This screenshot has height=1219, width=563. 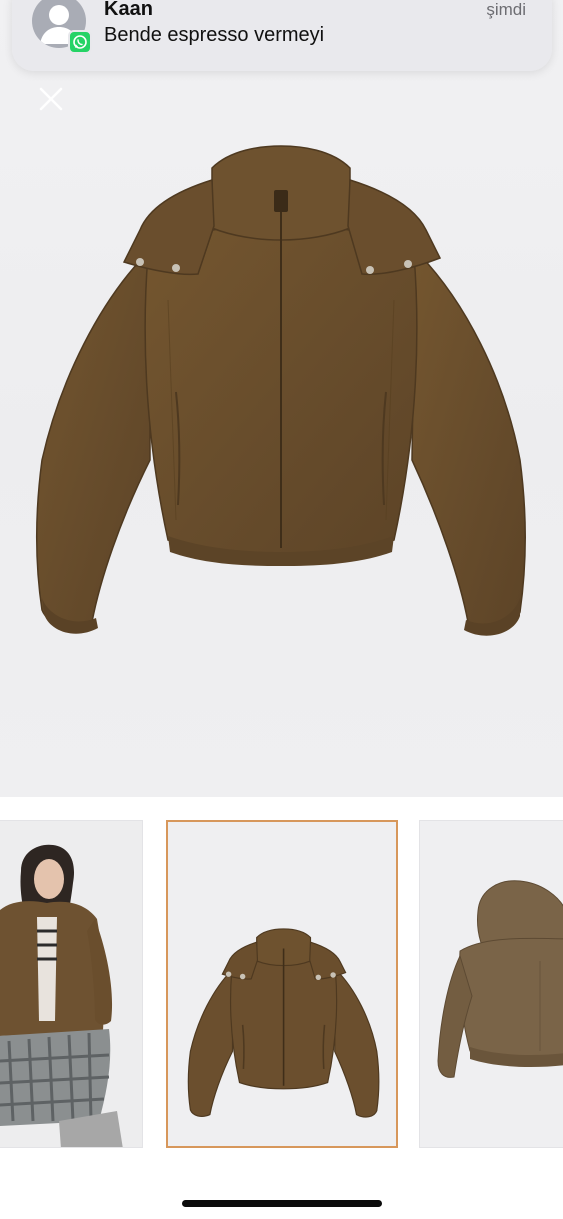 I want to click on close-icon, so click(x=51, y=99).